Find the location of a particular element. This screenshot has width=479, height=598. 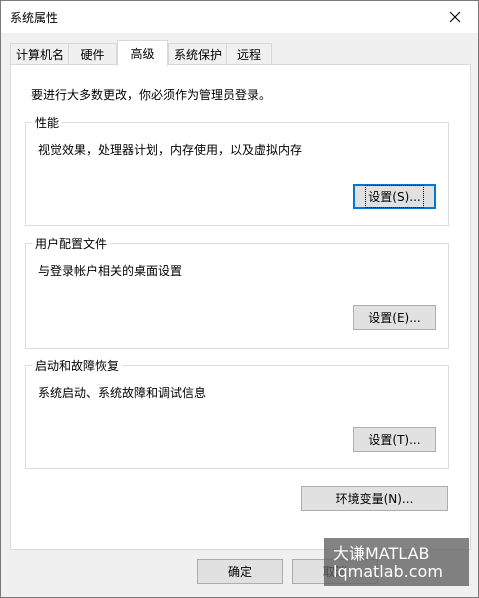

startup-recovery-description: 系统启动、系统故障和调试信息 is located at coordinates (122, 393).